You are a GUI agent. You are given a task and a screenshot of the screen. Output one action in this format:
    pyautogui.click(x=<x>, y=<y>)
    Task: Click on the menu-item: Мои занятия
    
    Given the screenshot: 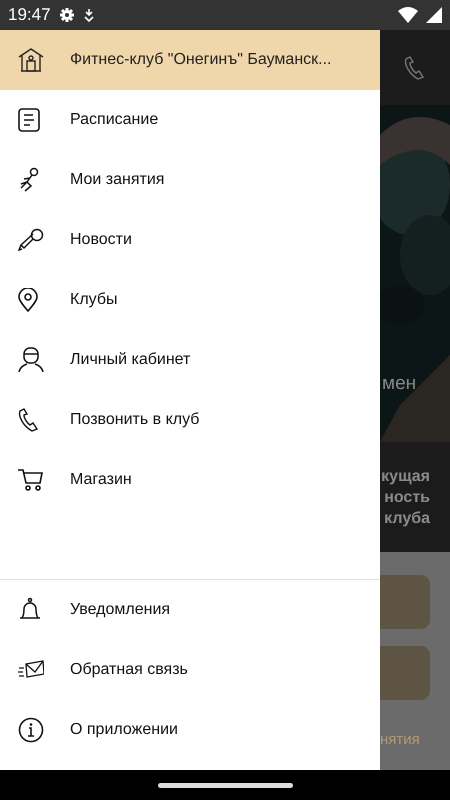 What is the action you would take?
    pyautogui.click(x=190, y=180)
    